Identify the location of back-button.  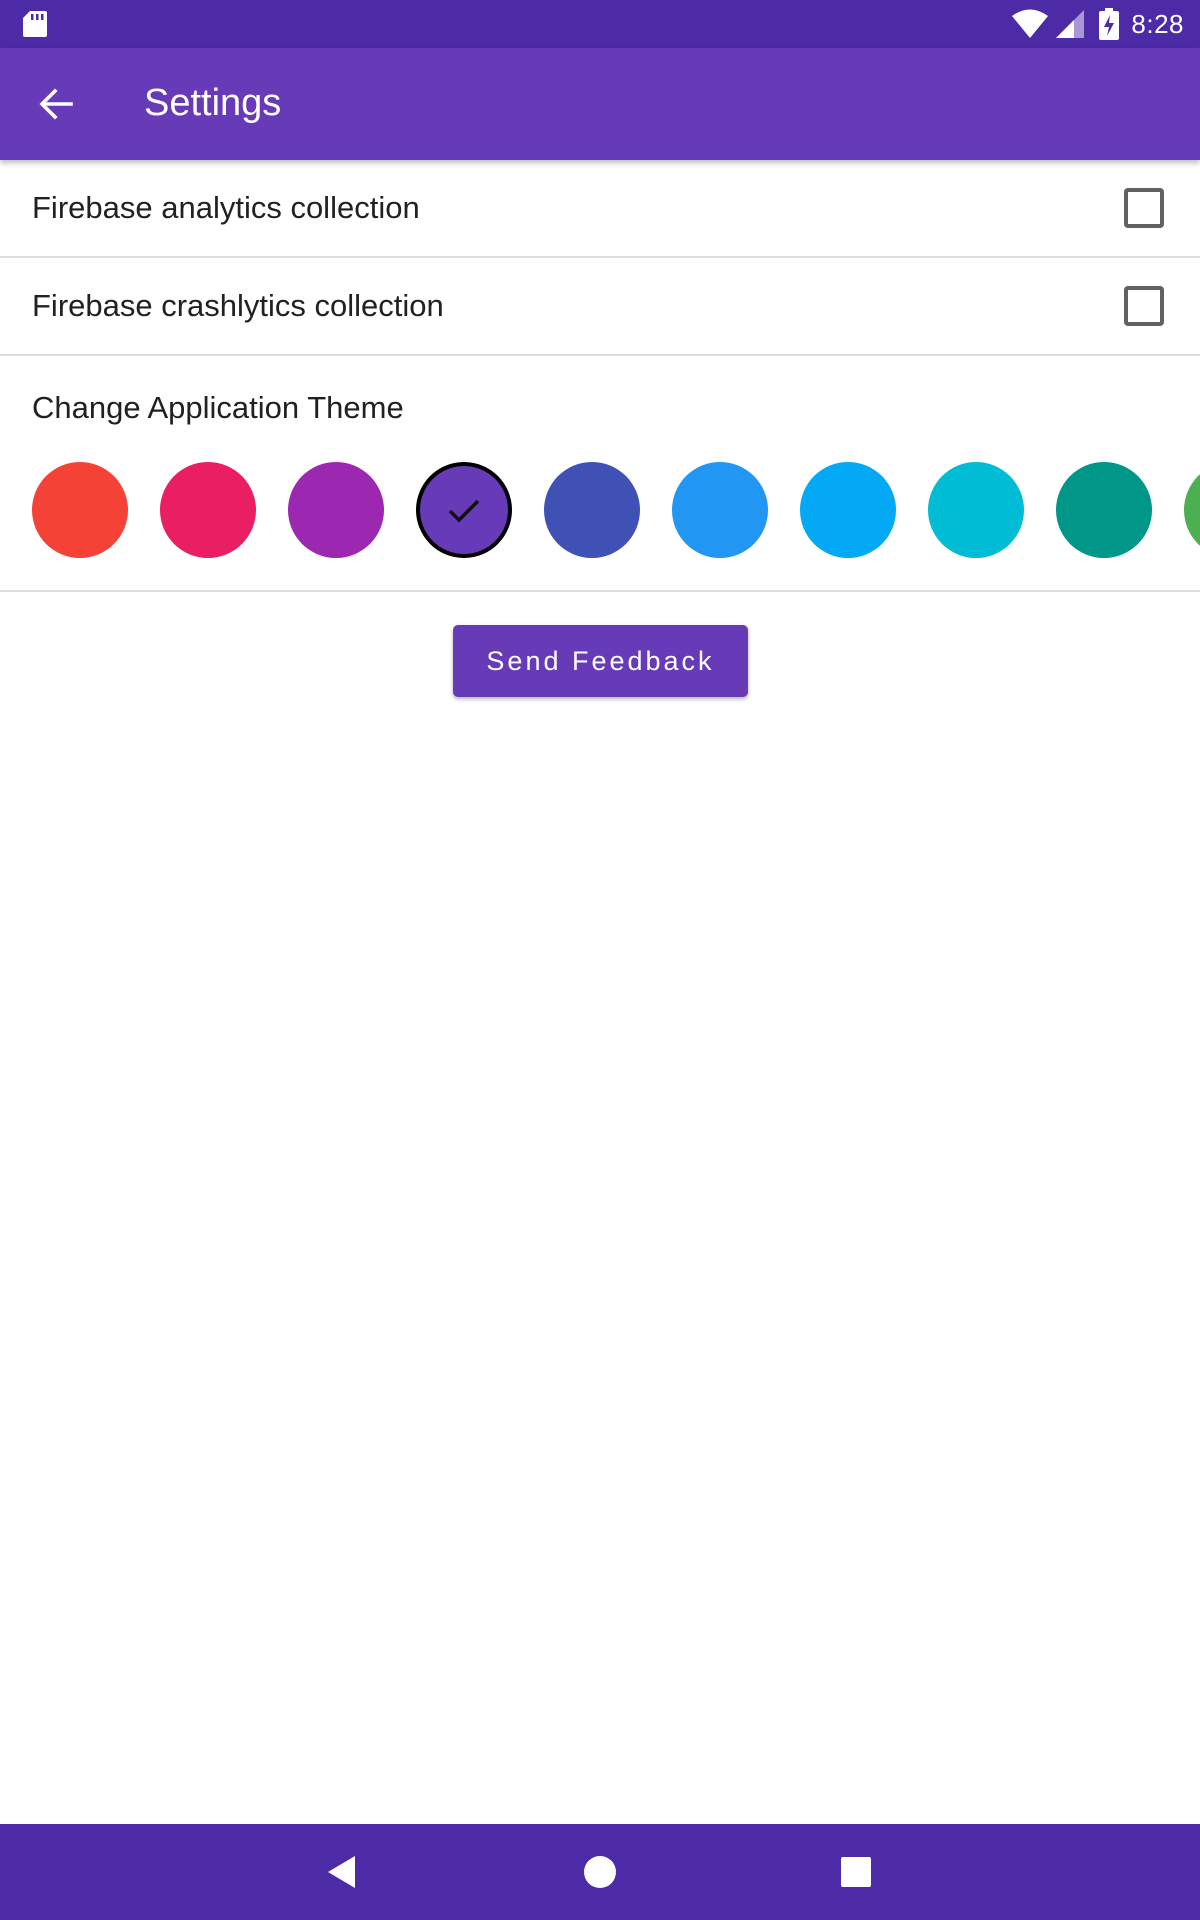
(56, 104).